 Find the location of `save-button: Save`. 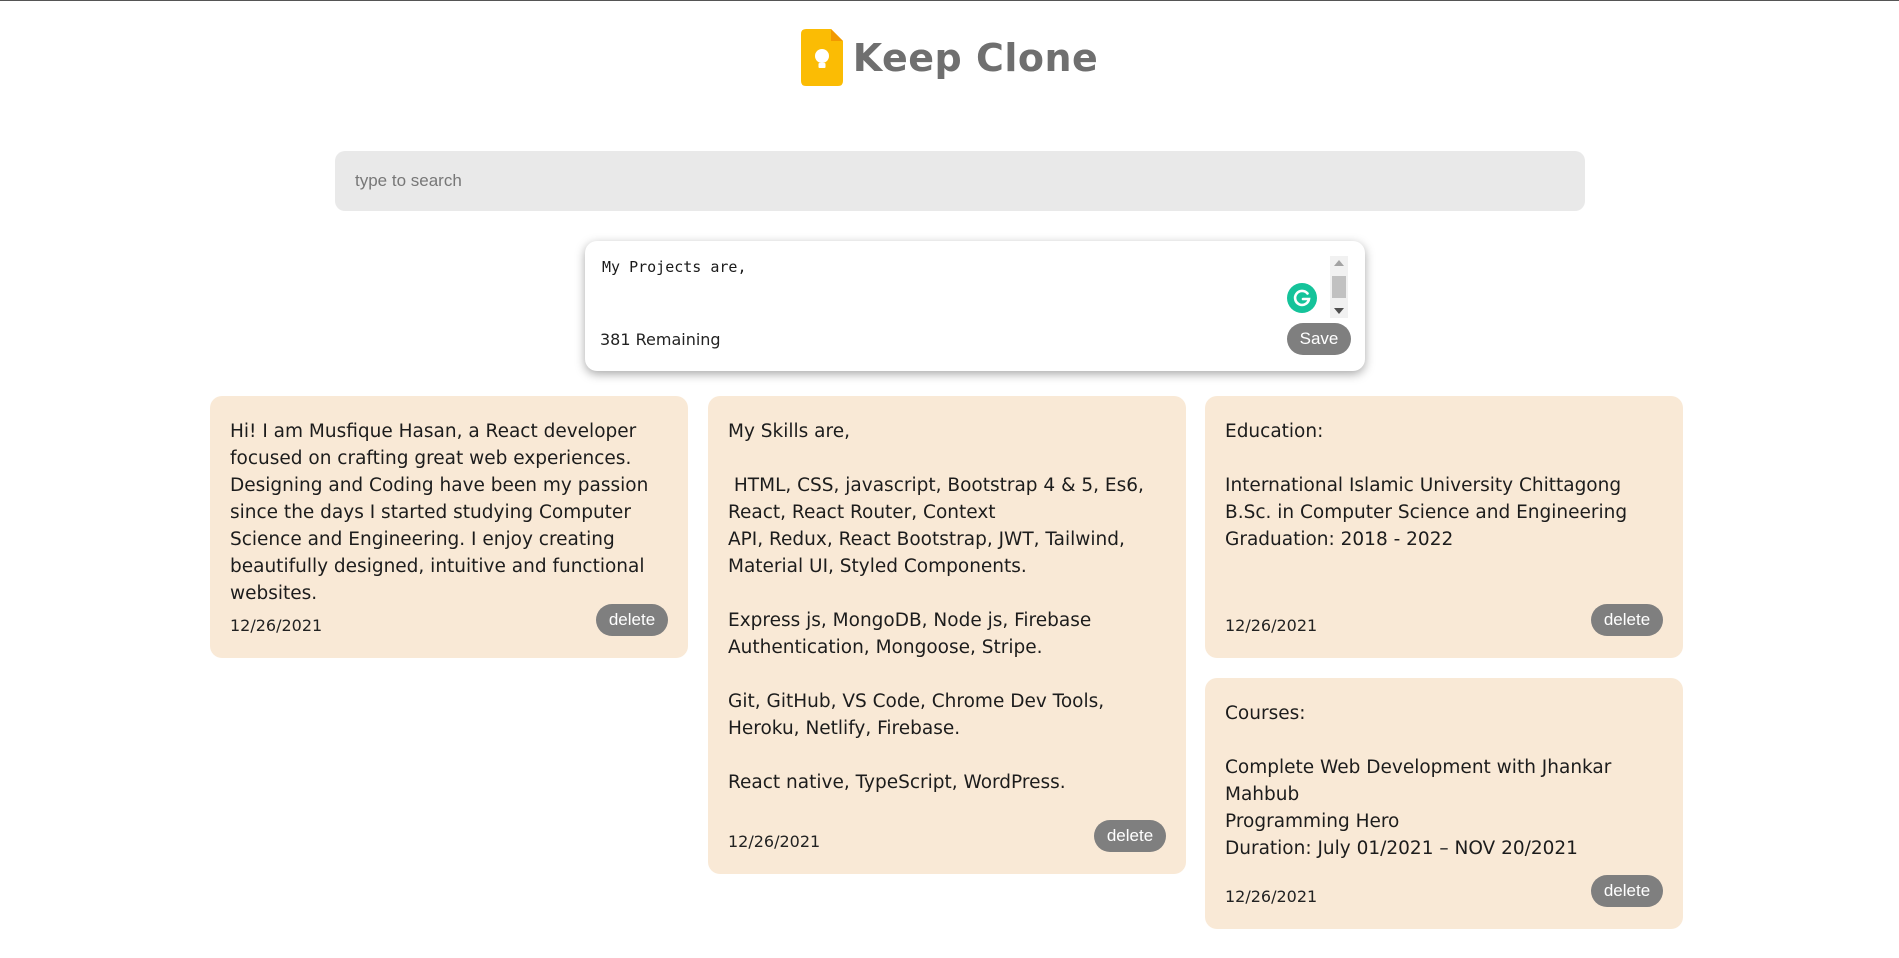

save-button: Save is located at coordinates (1319, 339).